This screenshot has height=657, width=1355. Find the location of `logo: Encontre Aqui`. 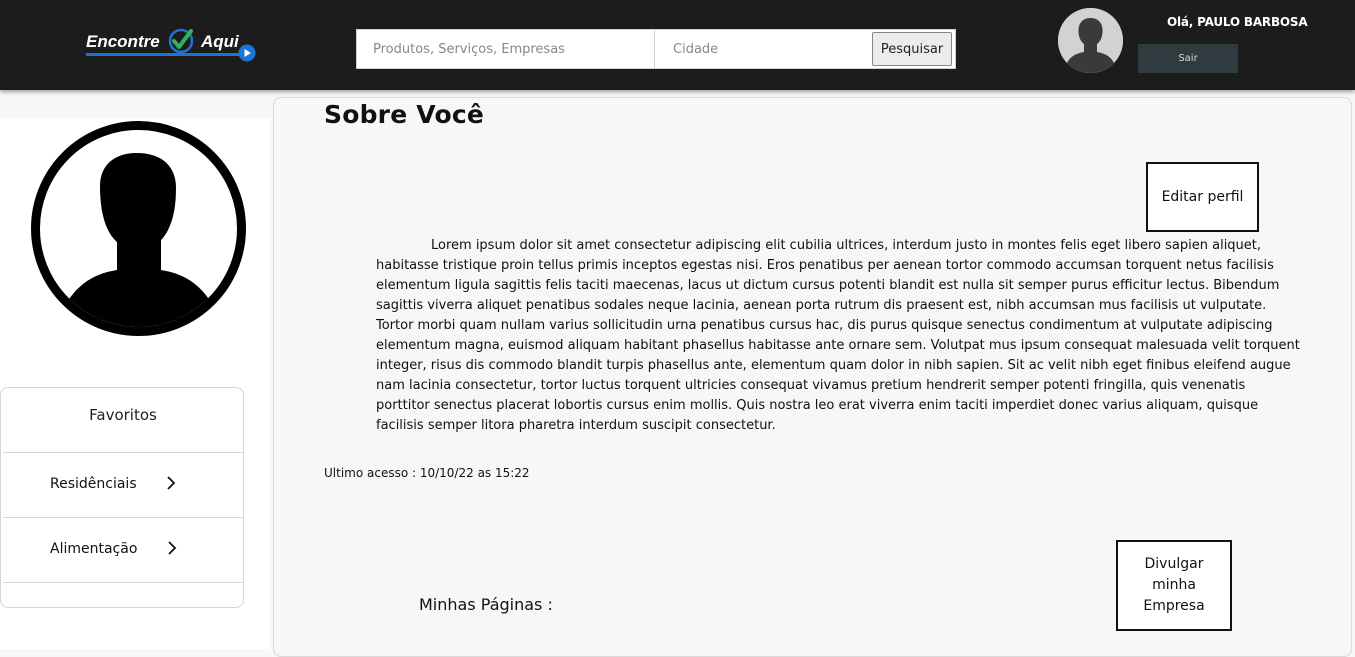

logo: Encontre Aqui is located at coordinates (173, 46).